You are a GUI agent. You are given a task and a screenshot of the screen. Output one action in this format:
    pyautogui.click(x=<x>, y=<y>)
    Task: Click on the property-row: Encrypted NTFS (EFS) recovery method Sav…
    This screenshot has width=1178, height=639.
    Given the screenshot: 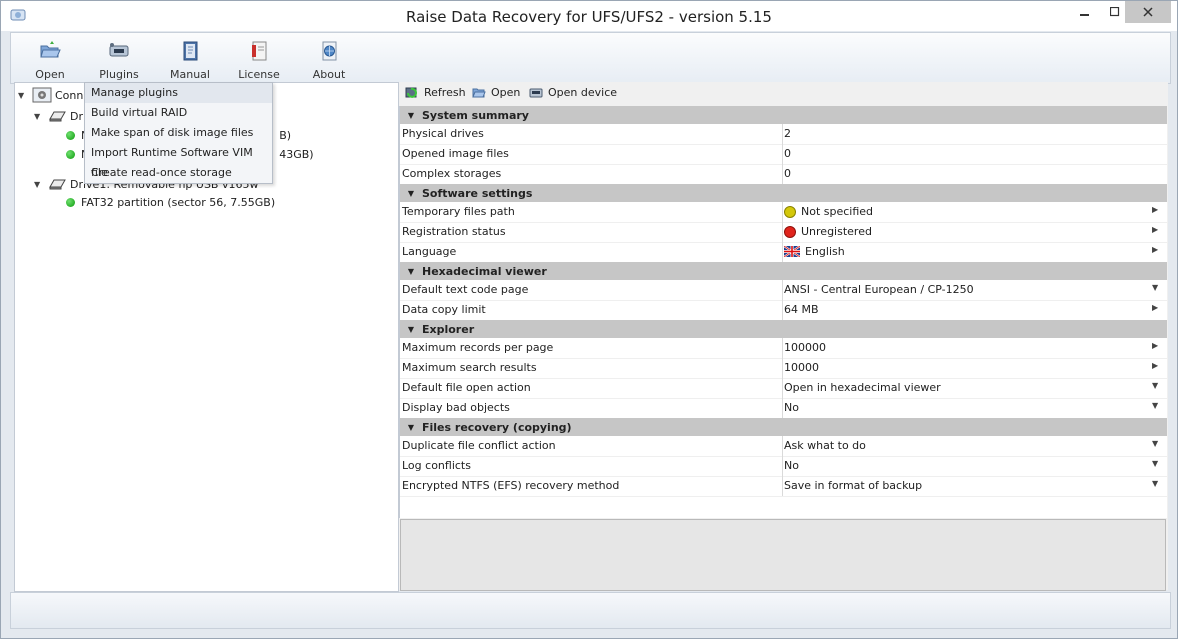 What is the action you would take?
    pyautogui.click(x=783, y=486)
    